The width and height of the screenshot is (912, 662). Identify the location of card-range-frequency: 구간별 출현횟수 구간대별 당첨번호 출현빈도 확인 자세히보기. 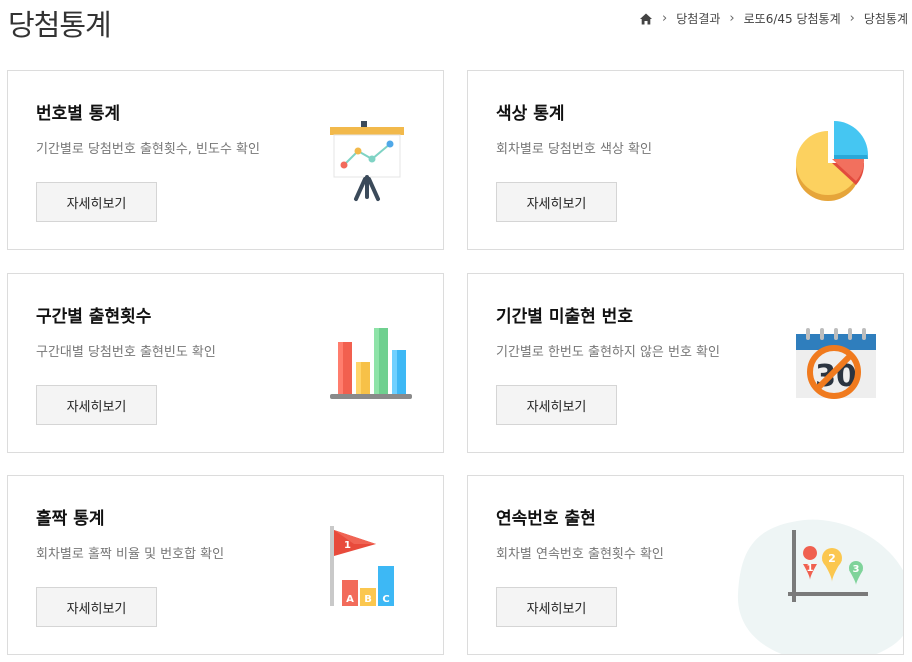
(225, 363).